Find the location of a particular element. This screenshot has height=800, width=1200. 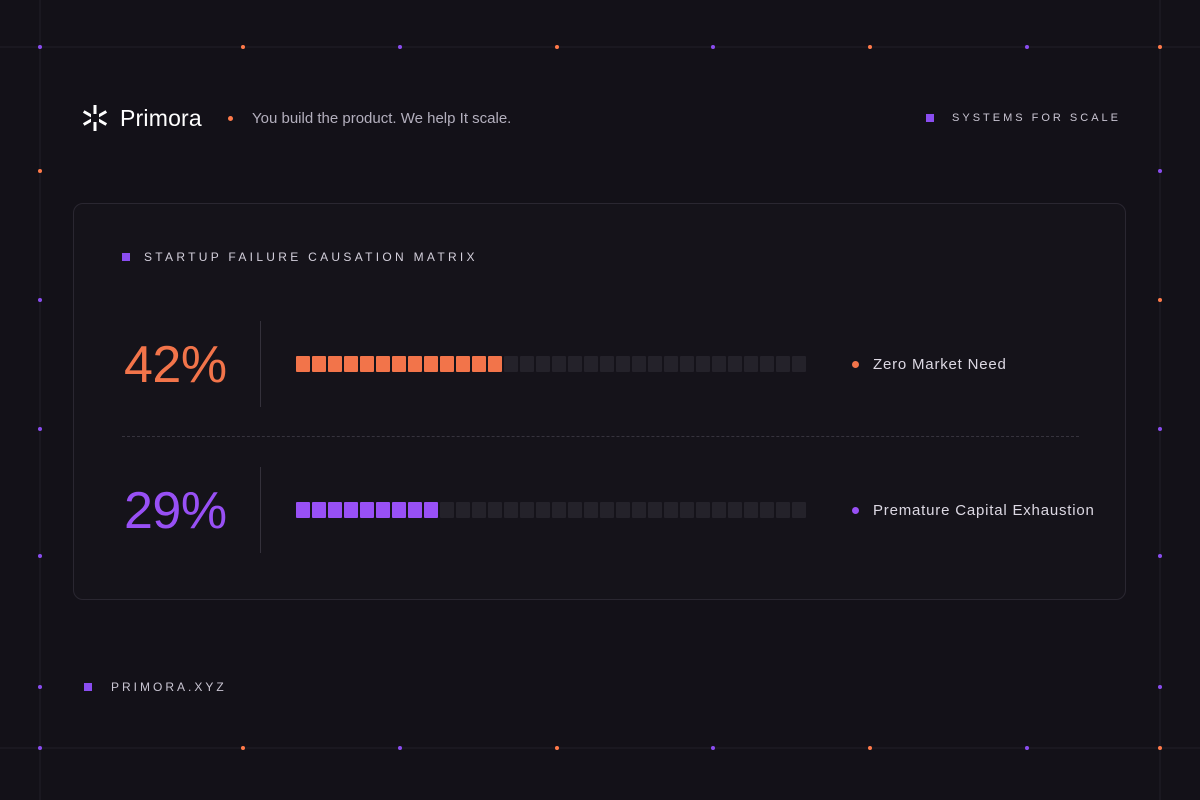

brand-name: Primora is located at coordinates (161, 117).